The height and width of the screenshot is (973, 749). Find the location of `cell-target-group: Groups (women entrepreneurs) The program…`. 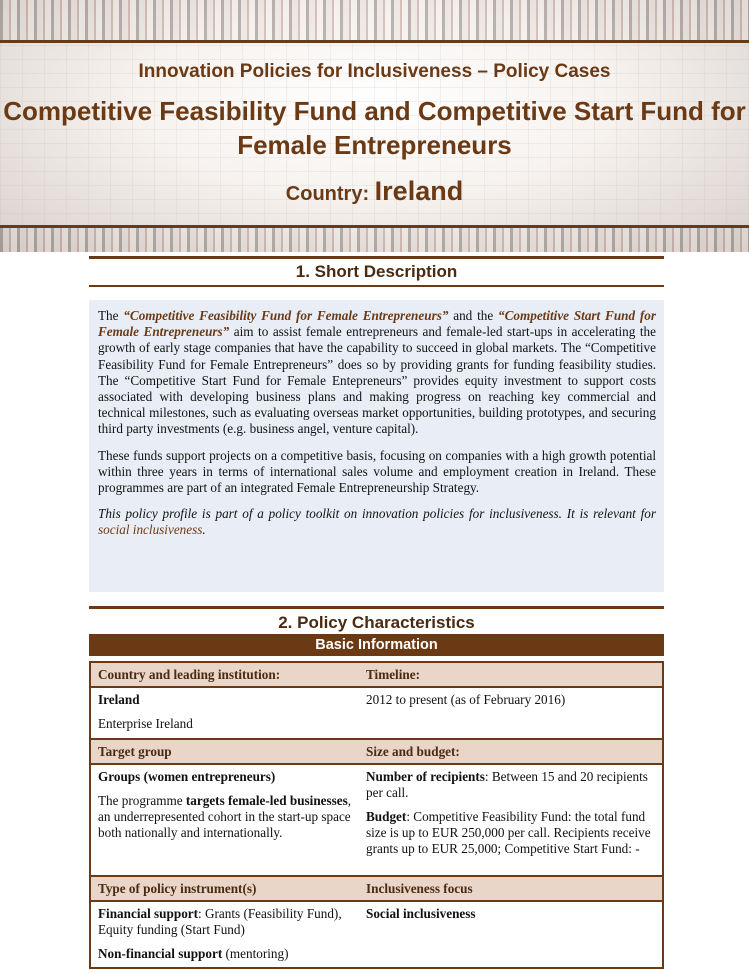

cell-target-group: Groups (women entrepreneurs) The program… is located at coordinates (226, 820).